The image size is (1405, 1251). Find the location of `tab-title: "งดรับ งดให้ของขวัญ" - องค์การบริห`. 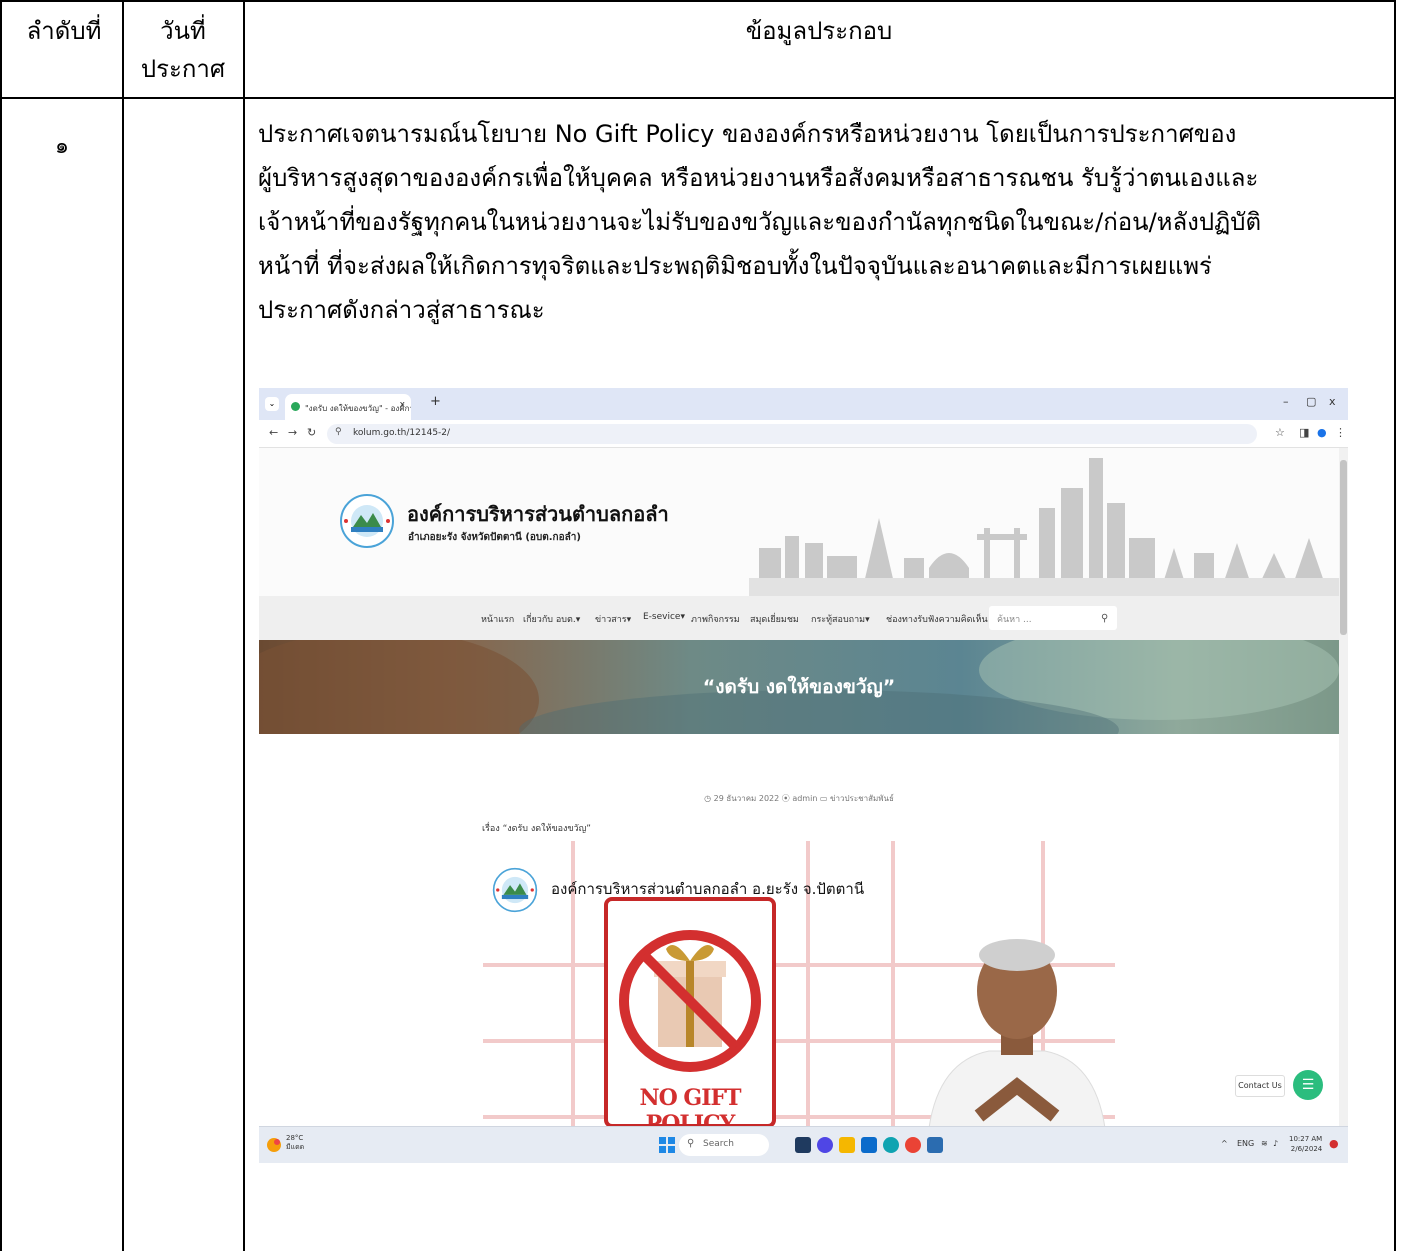

tab-title: "งดรับ งดให้ของขวัญ" - องค์การบริห is located at coordinates (358, 408).